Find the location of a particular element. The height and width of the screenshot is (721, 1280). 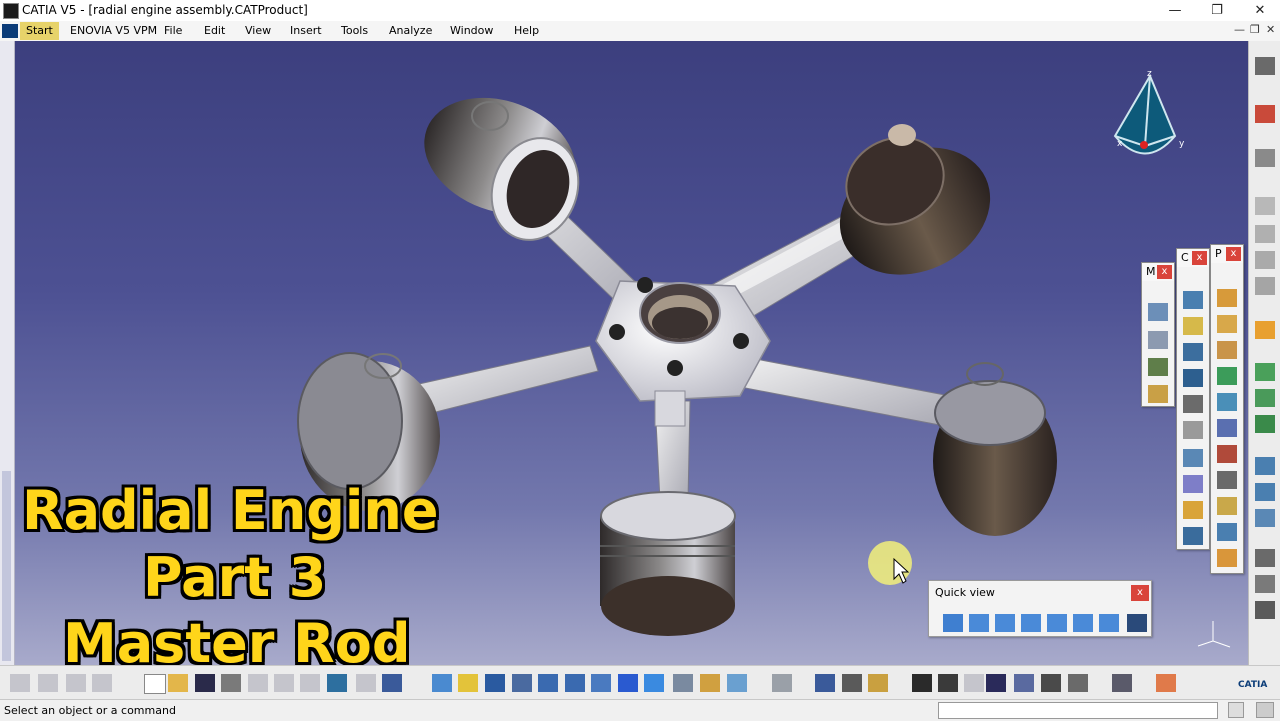

compass-widget is located at coordinates (1145, 114).